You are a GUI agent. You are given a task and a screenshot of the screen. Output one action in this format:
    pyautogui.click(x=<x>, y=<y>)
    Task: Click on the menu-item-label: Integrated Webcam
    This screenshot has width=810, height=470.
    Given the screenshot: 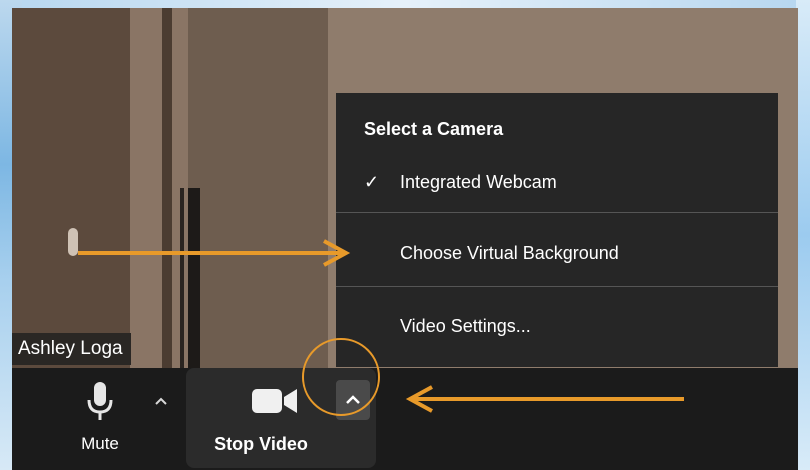 What is the action you would take?
    pyautogui.click(x=478, y=182)
    